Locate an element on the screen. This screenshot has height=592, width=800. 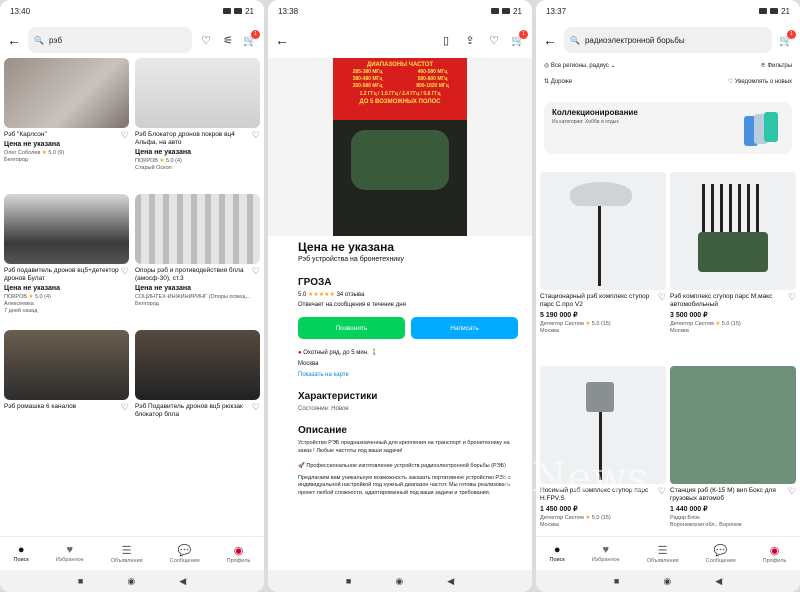
item-seller: Олег Соболев is located at coordinates (22, 153).